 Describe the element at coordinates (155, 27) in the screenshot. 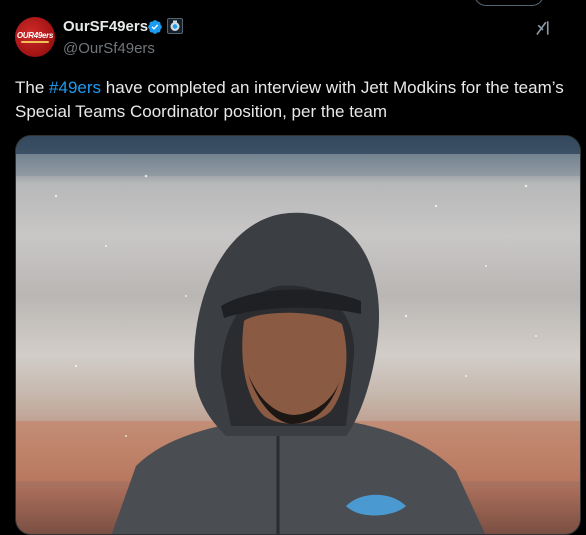

I see `verified-badge-icon` at that location.